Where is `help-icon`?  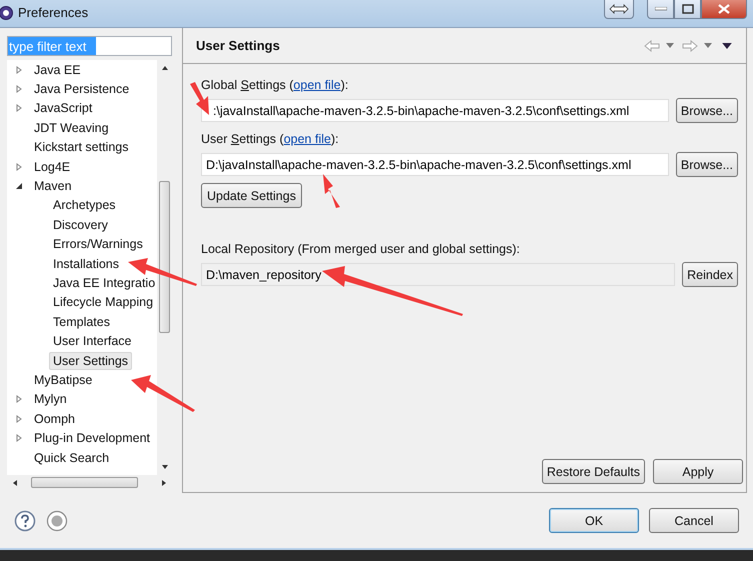 help-icon is located at coordinates (25, 521).